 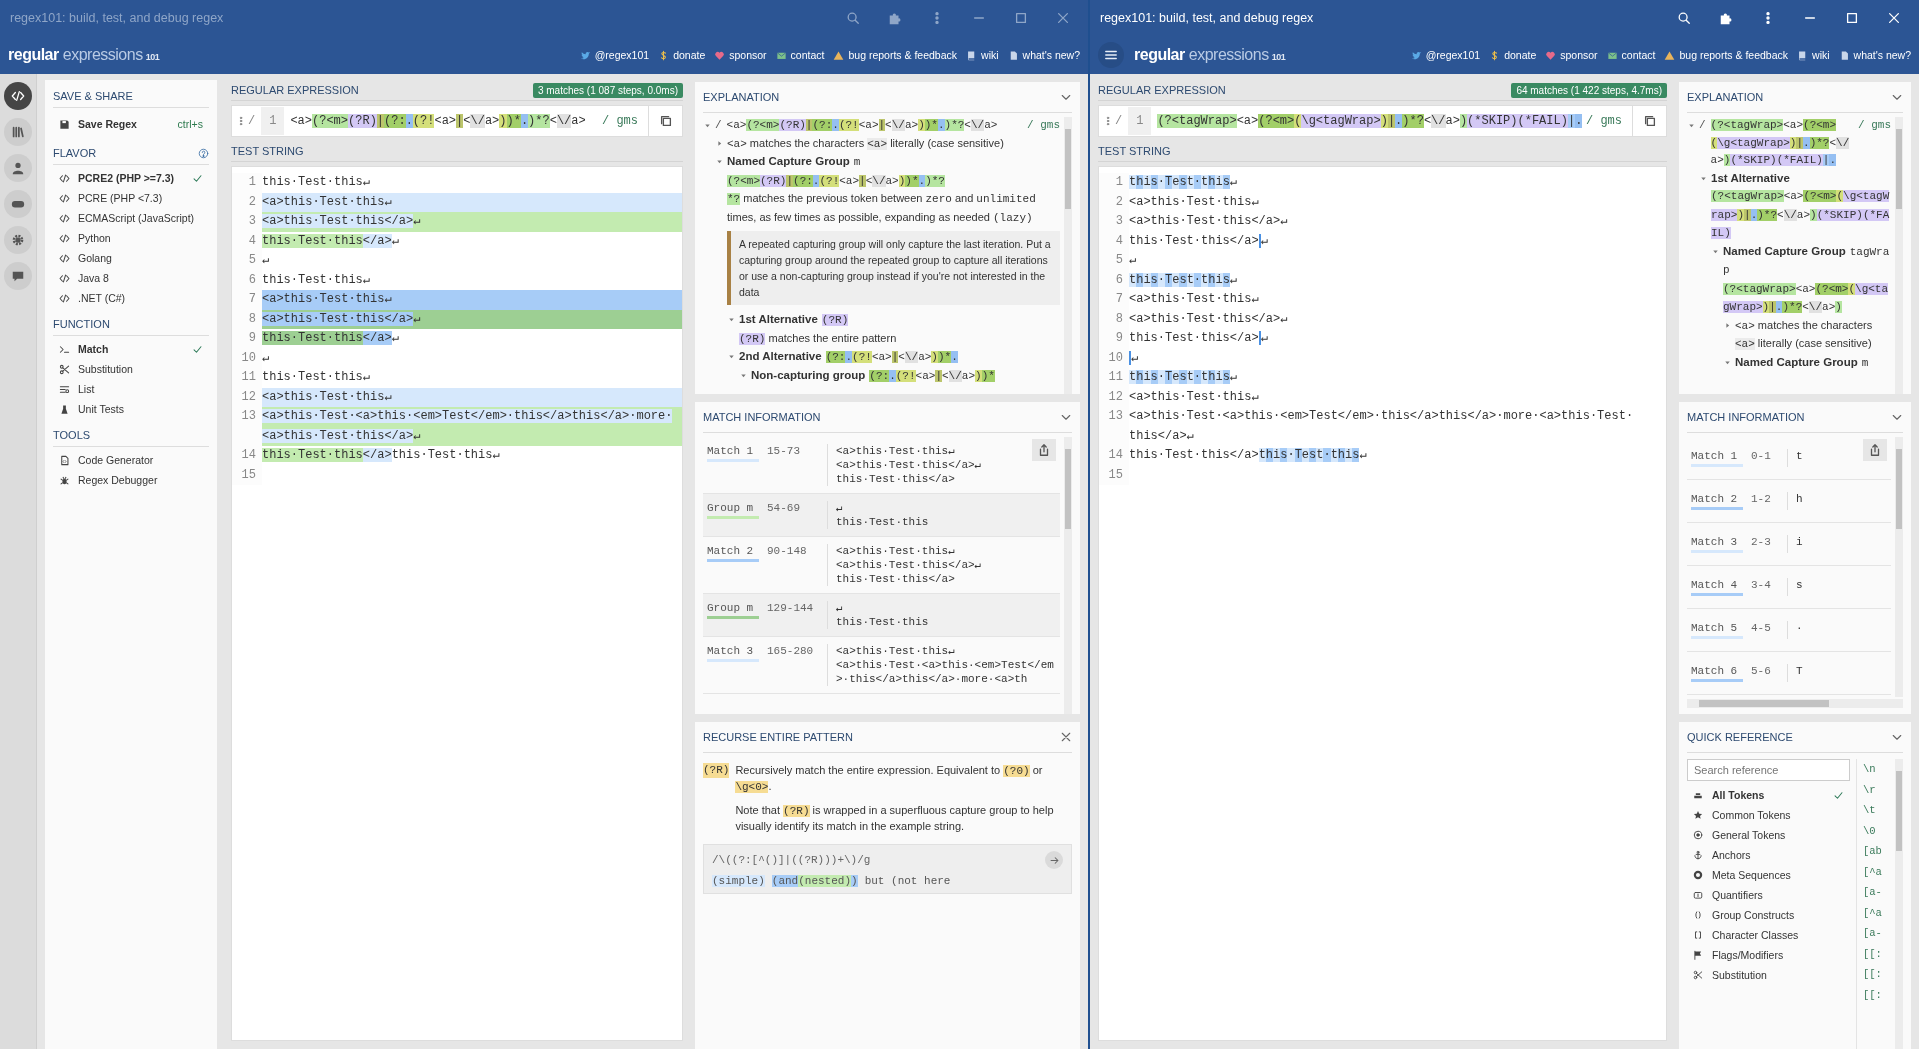 What do you see at coordinates (131, 298) in the screenshot?
I see `flavor-option: .NET (C#)` at bounding box center [131, 298].